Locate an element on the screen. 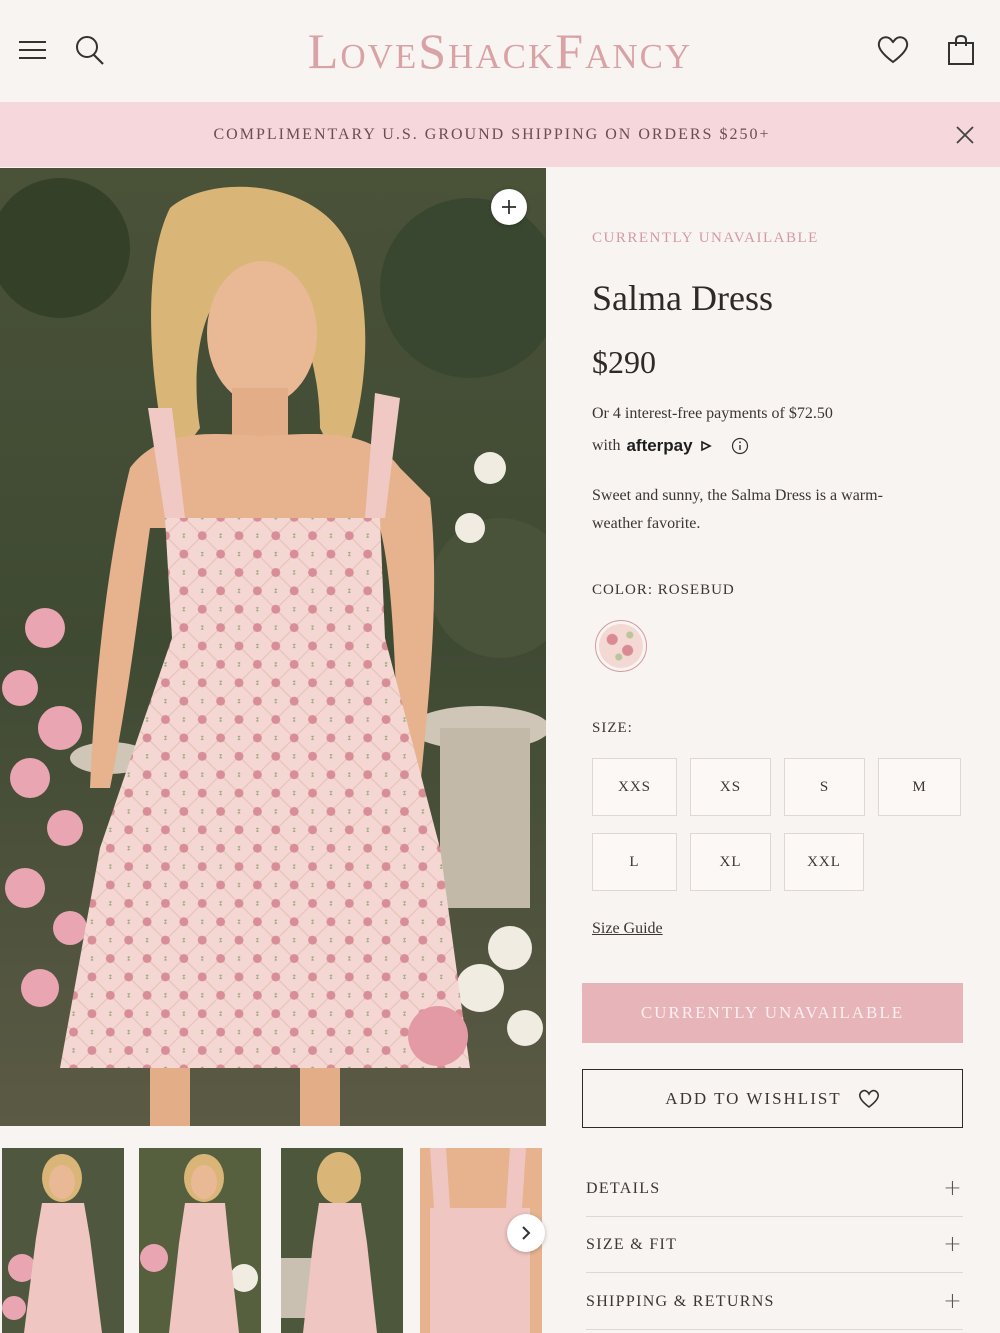  afterpay-logo: afterpay is located at coordinates (659, 445).